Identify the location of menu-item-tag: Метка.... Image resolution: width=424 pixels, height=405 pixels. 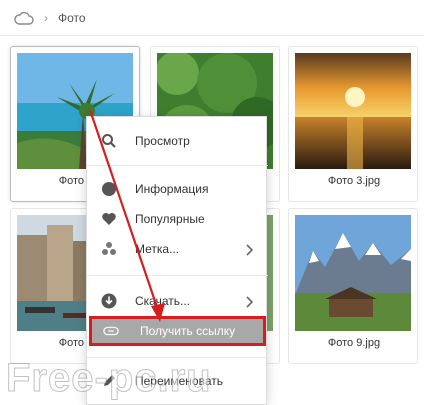
(177, 249).